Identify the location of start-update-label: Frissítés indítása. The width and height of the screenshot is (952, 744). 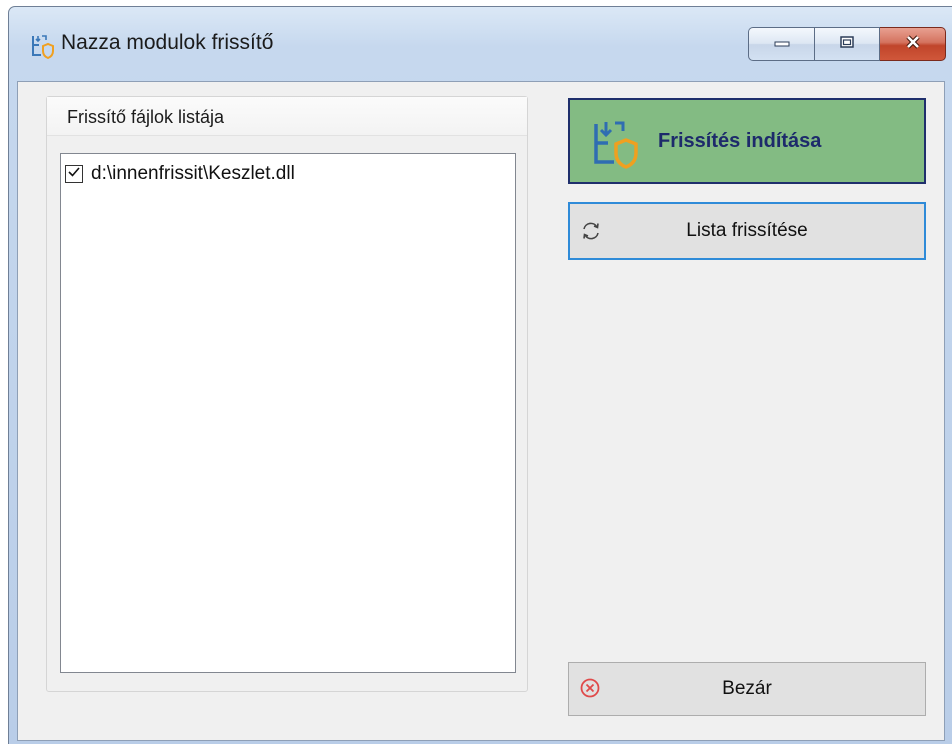
(740, 141).